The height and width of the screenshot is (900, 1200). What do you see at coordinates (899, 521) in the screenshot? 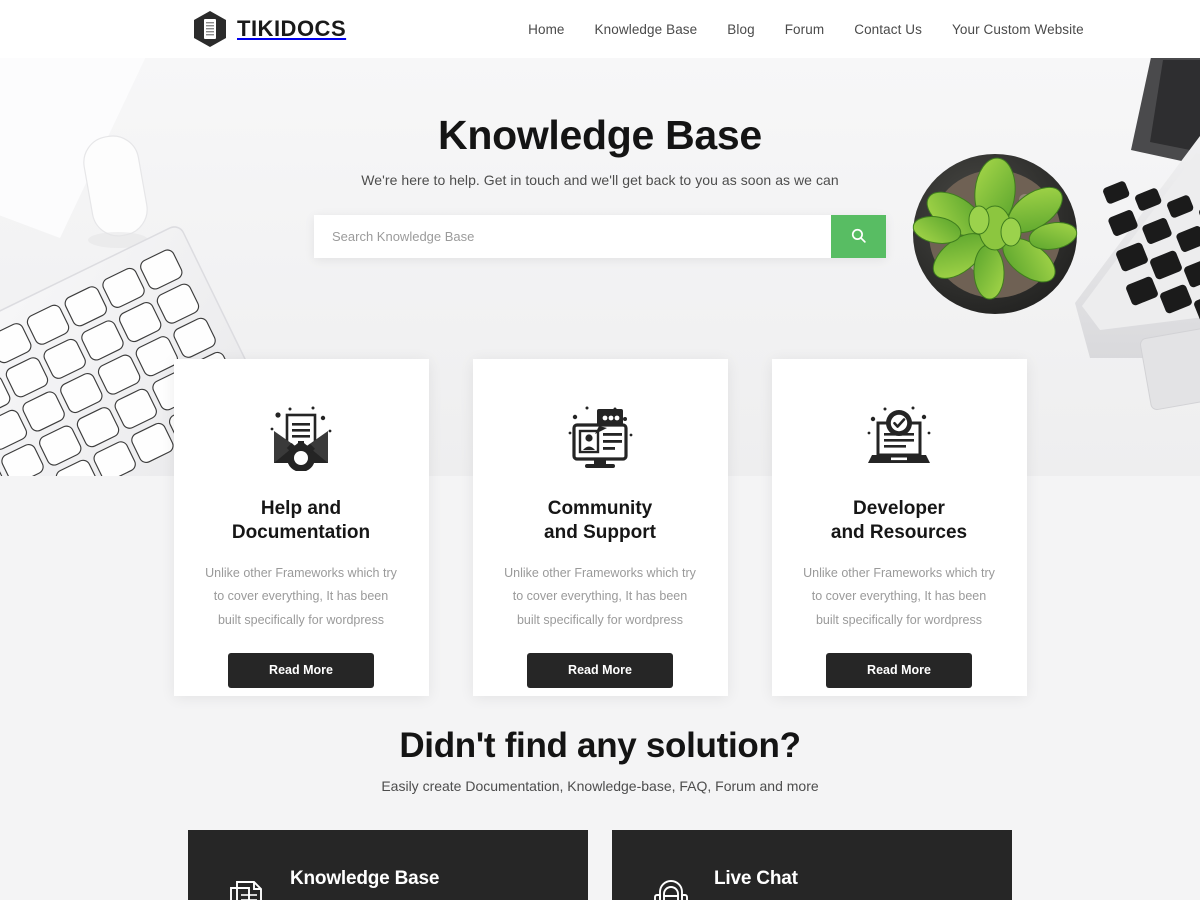
I see `card-title: Developer and Resources` at bounding box center [899, 521].